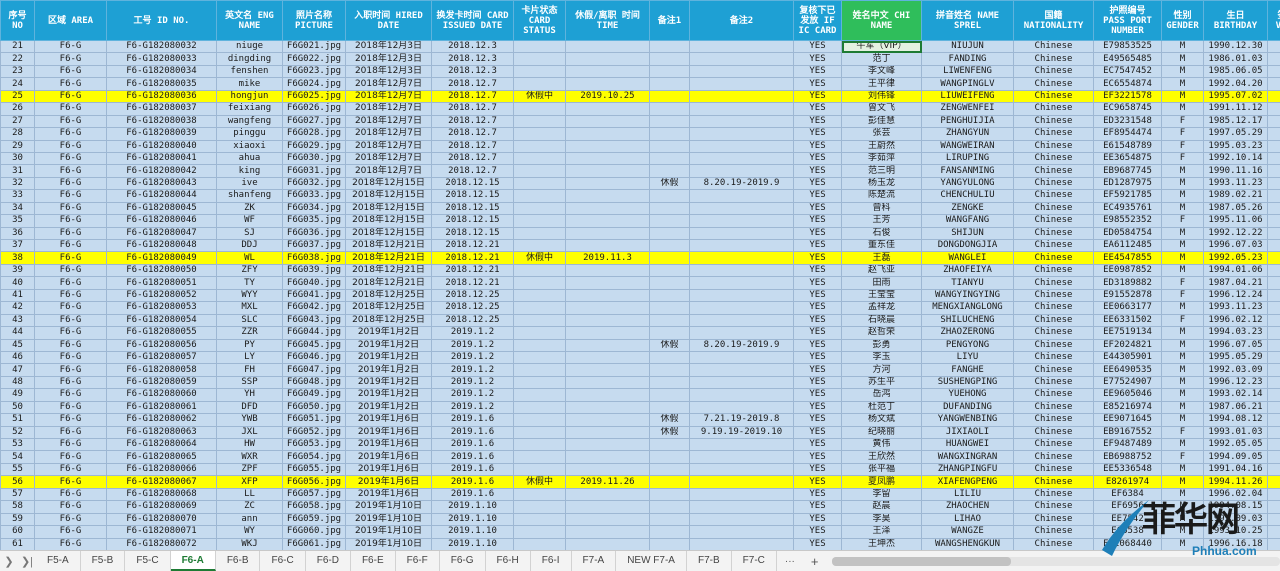 This screenshot has height=571, width=1280. Describe the element at coordinates (967, 221) in the screenshot. I see `cell-py: WANGFANG` at that location.